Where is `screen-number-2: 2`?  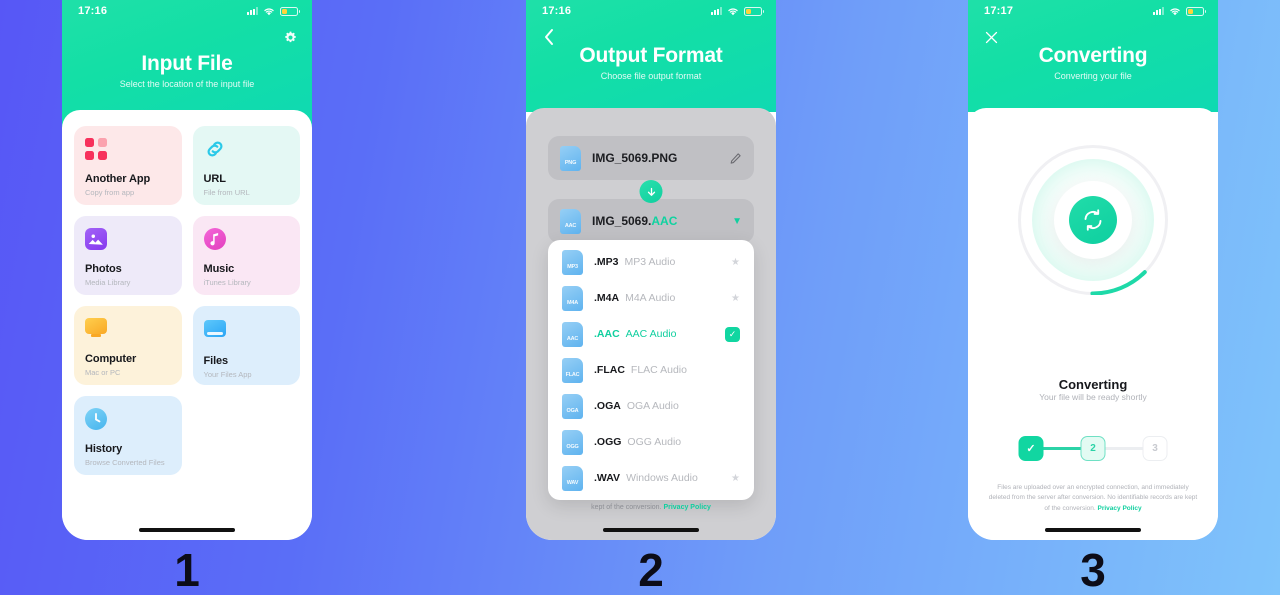 screen-number-2: 2 is located at coordinates (651, 569).